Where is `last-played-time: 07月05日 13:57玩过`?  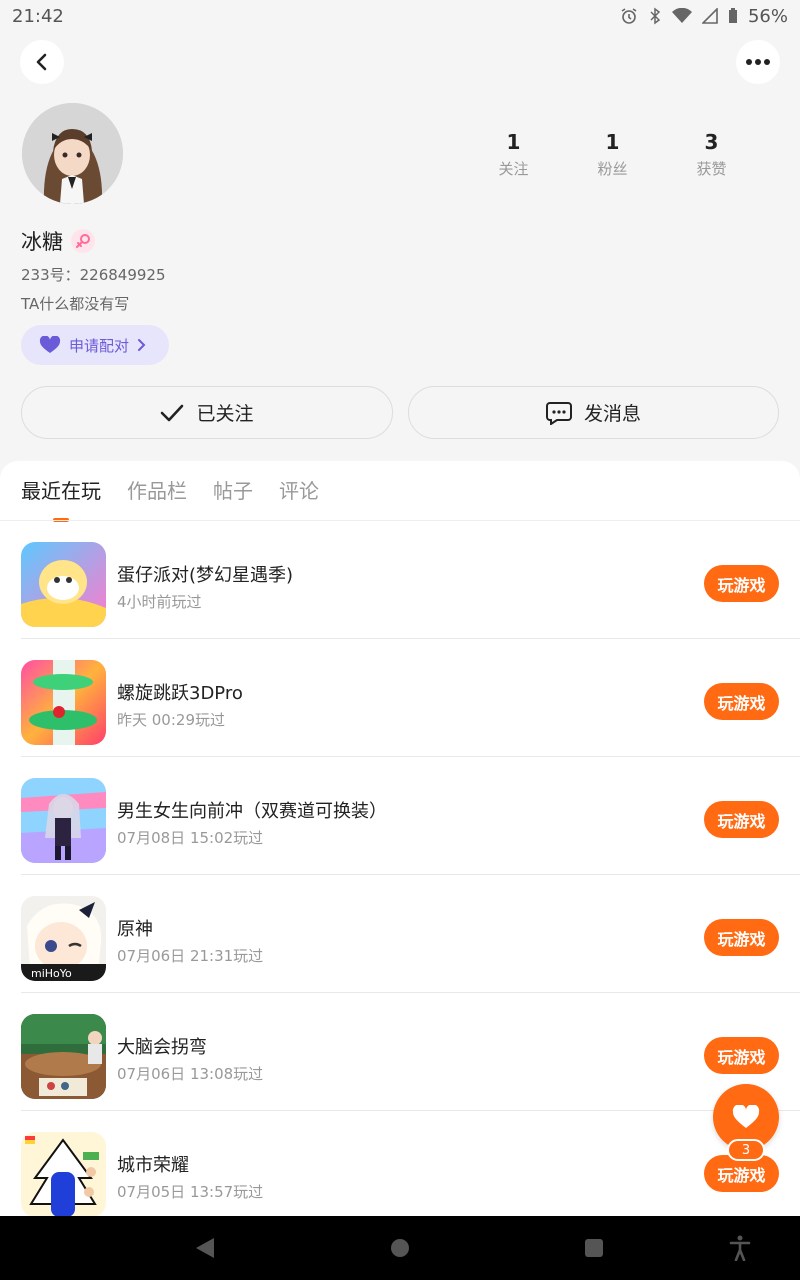
last-played-time: 07月05日 13:57玩过 is located at coordinates (190, 1192).